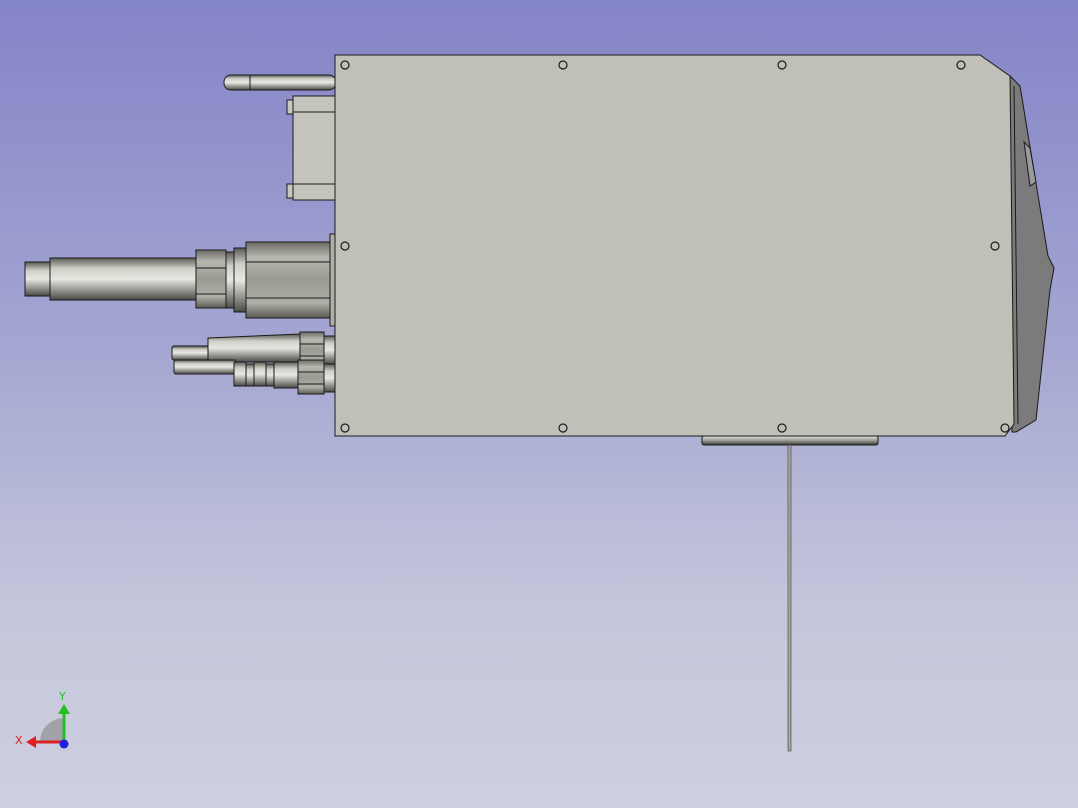  What do you see at coordinates (19, 740) in the screenshot?
I see `x-axis-label: X` at bounding box center [19, 740].